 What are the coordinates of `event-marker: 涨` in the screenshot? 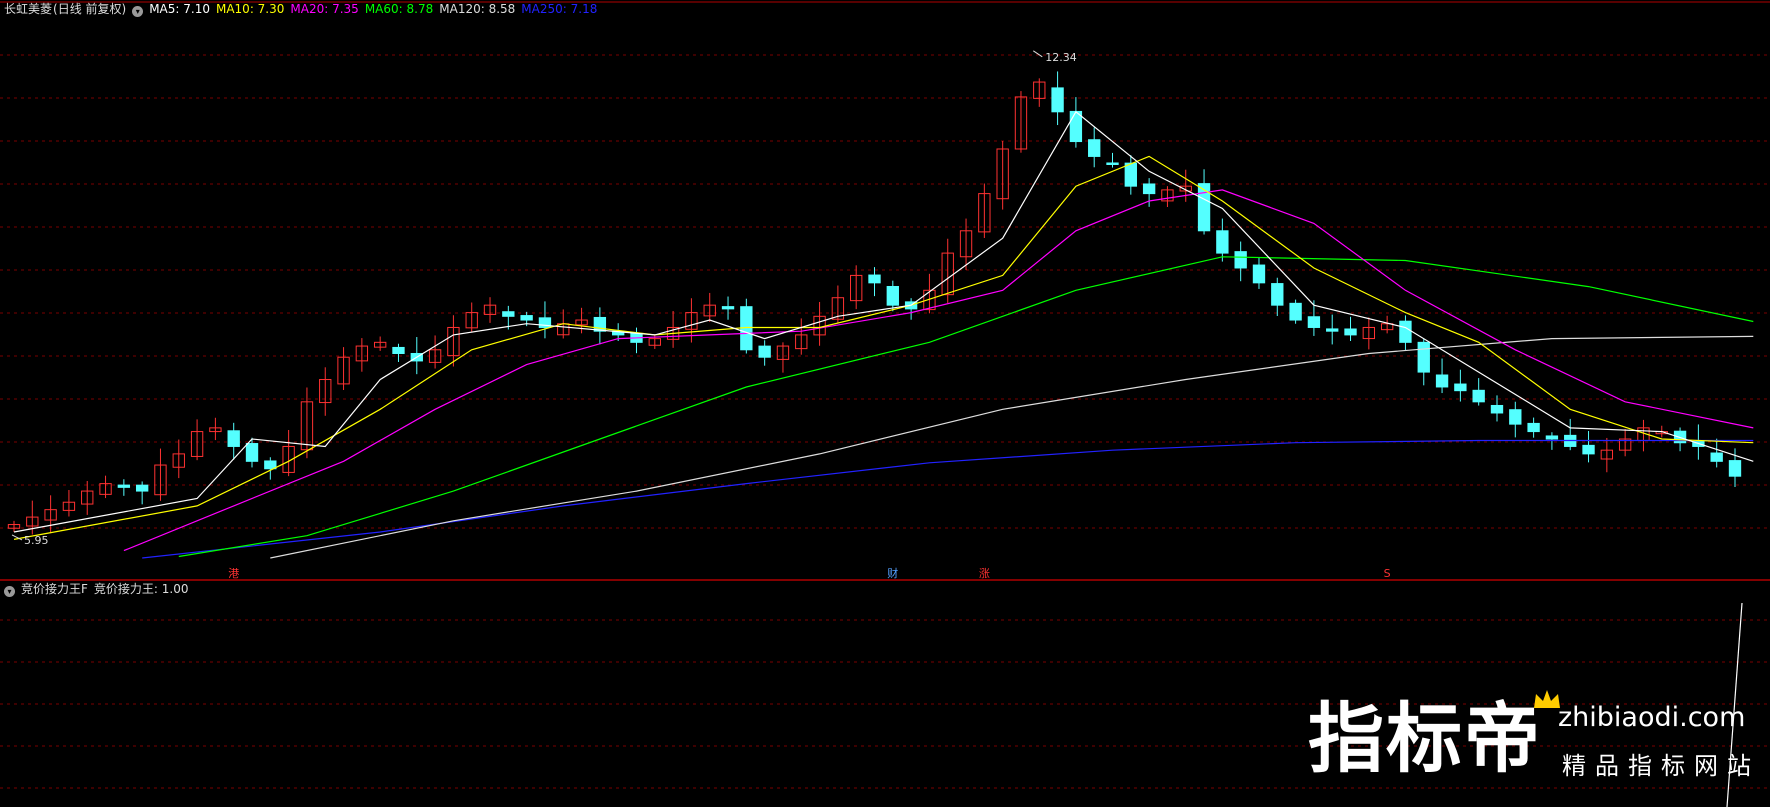 It's located at (984, 573).